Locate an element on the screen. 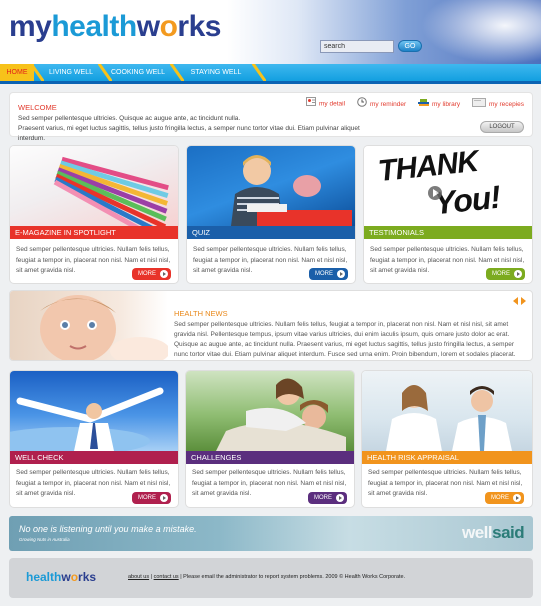 The image size is (541, 606). banner-subtitle: Growing Nuts in Australia is located at coordinates (44, 539).